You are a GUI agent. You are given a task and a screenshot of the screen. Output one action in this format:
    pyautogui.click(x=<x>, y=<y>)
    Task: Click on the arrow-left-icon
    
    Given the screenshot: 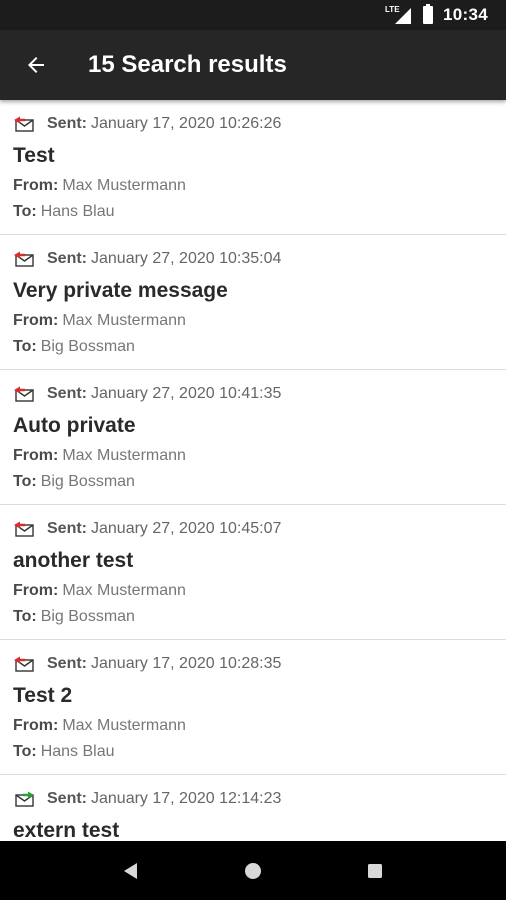 What is the action you would take?
    pyautogui.click(x=36, y=65)
    